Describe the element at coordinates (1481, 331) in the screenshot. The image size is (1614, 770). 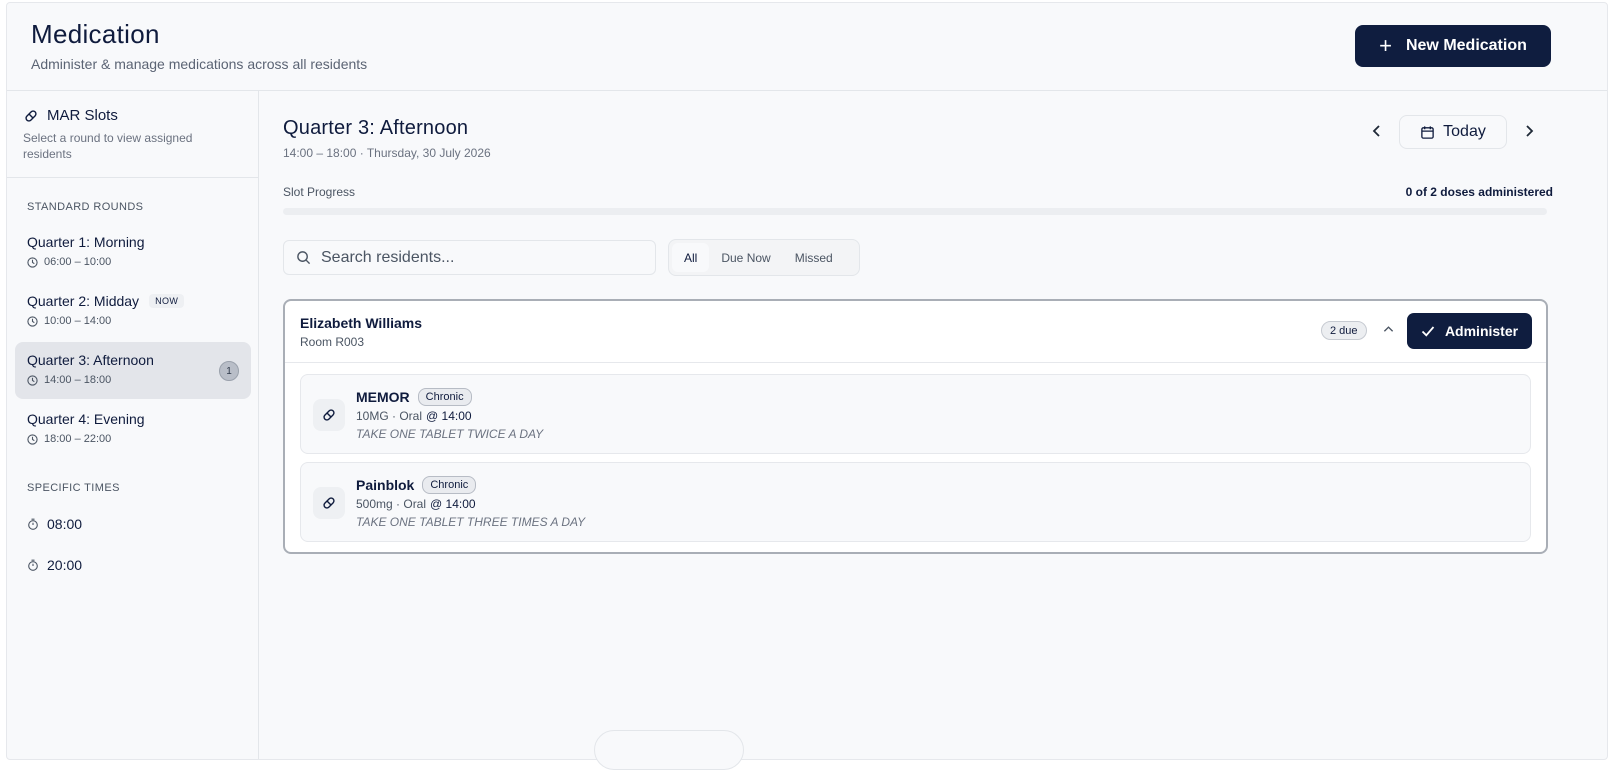
I see `administer-label: Administer` at that location.